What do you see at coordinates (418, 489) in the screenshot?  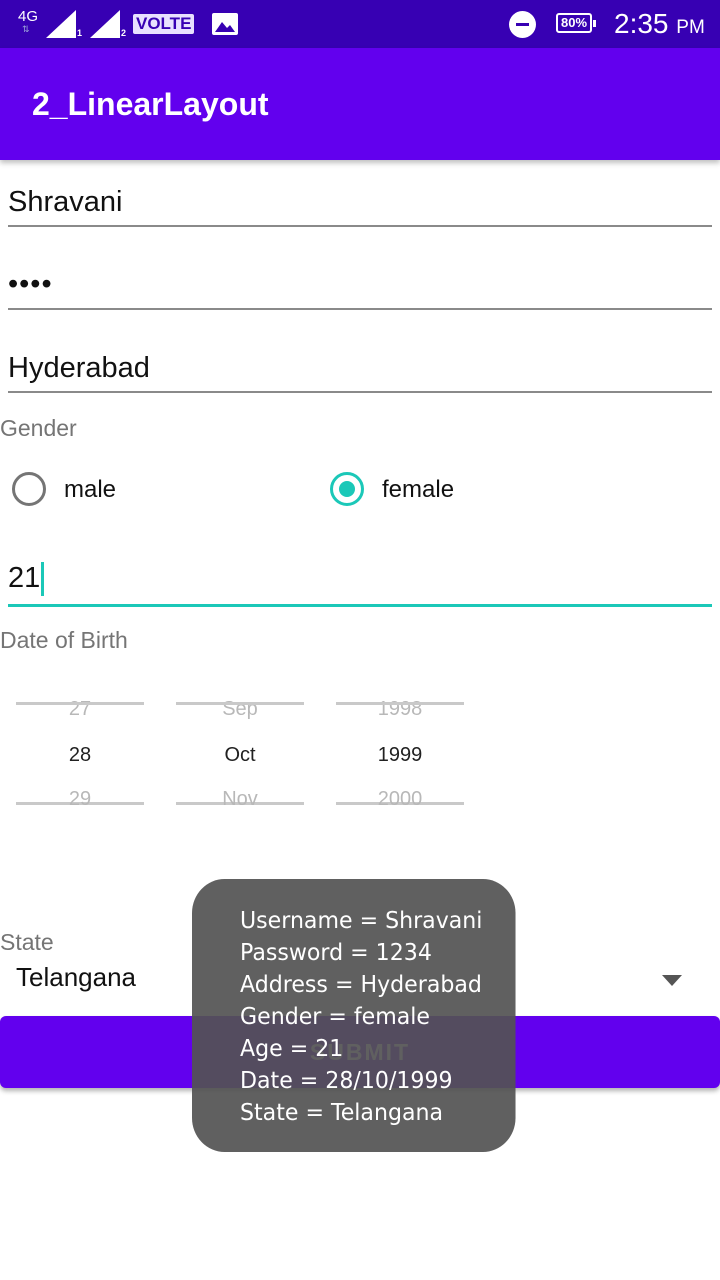 I see `radio-female-label: female` at bounding box center [418, 489].